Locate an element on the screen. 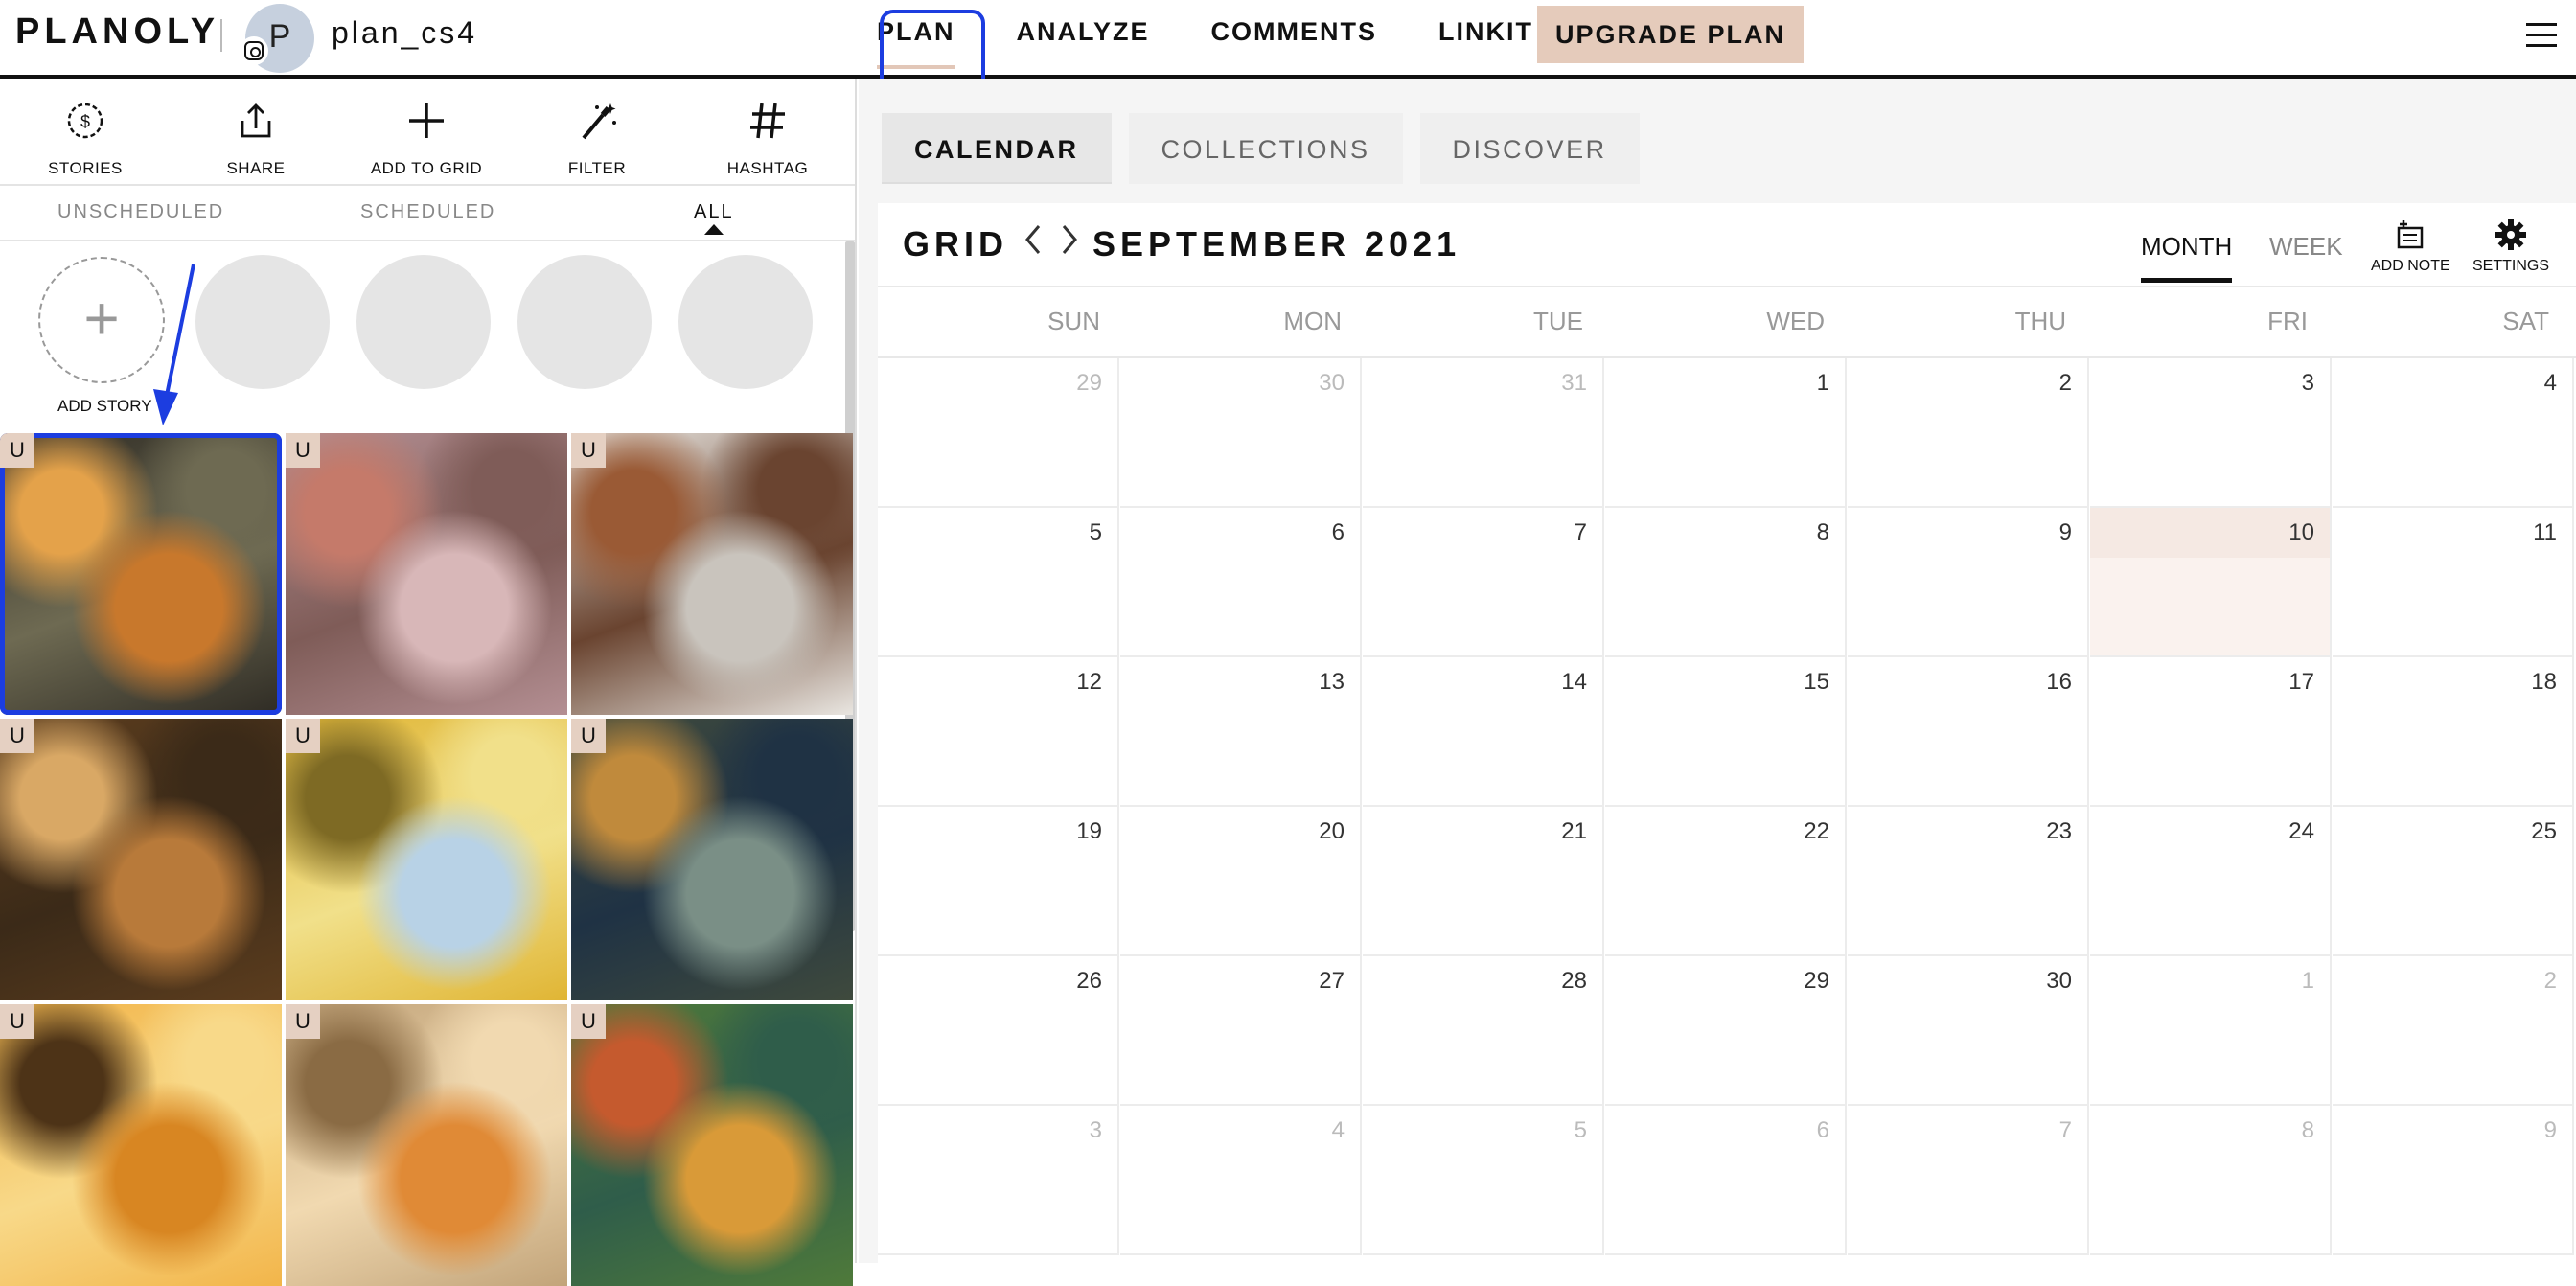 The height and width of the screenshot is (1286, 2576). calendar-day: 16 is located at coordinates (1968, 732).